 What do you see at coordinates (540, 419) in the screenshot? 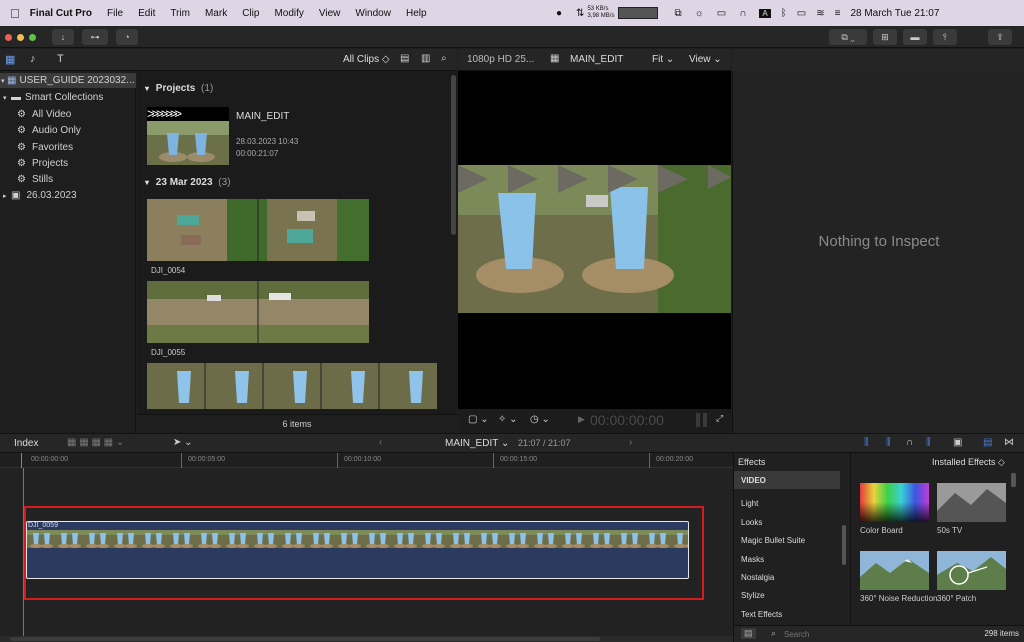
I see `speed-icon: ◷ ⌄` at bounding box center [540, 419].